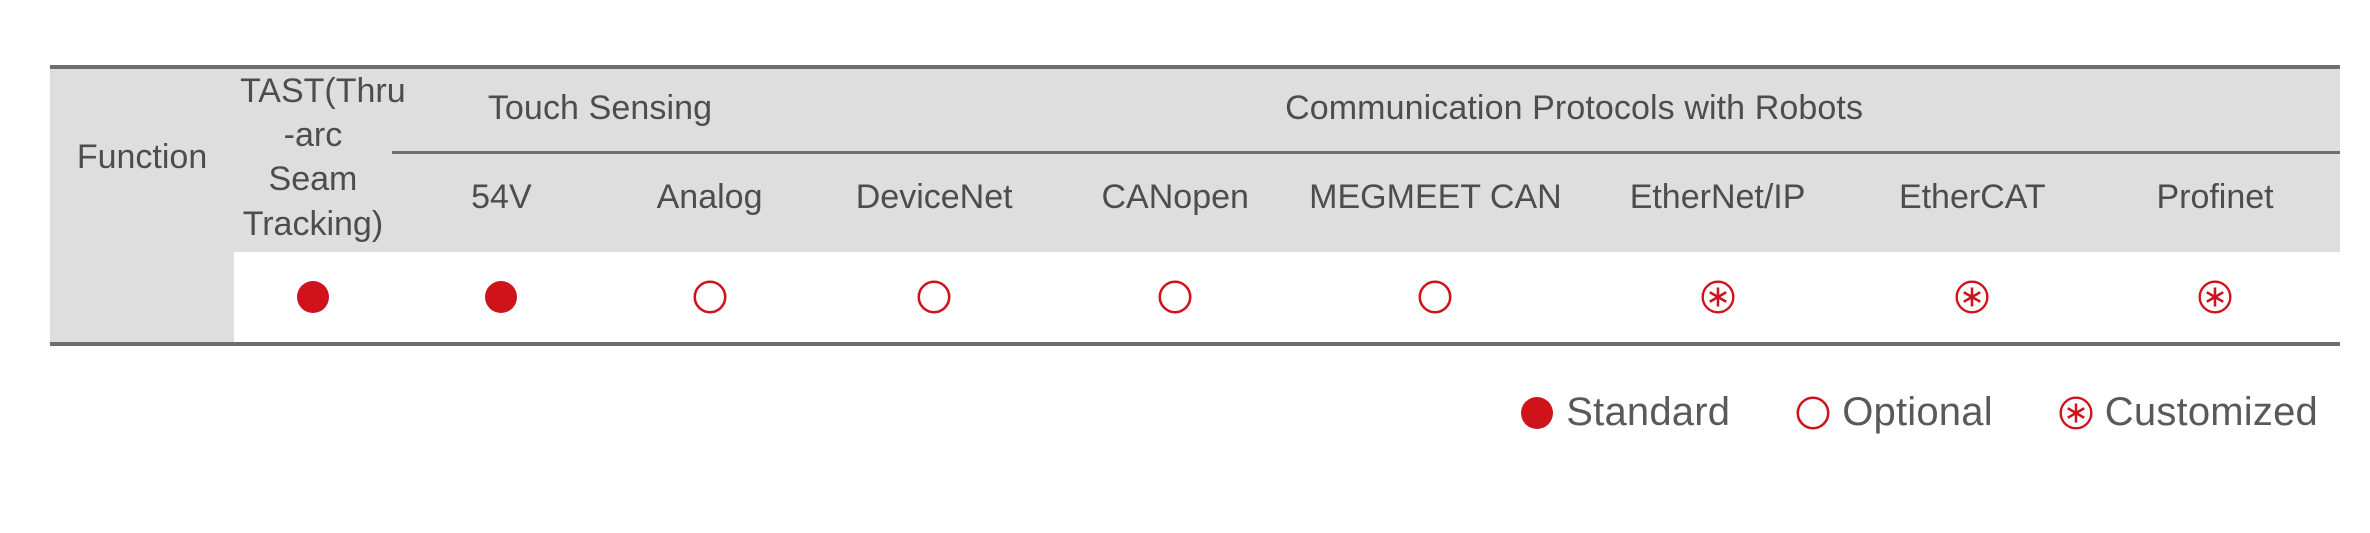  What do you see at coordinates (1717, 202) in the screenshot?
I see `column-header-ethernetip: EtherNet/IP` at bounding box center [1717, 202].